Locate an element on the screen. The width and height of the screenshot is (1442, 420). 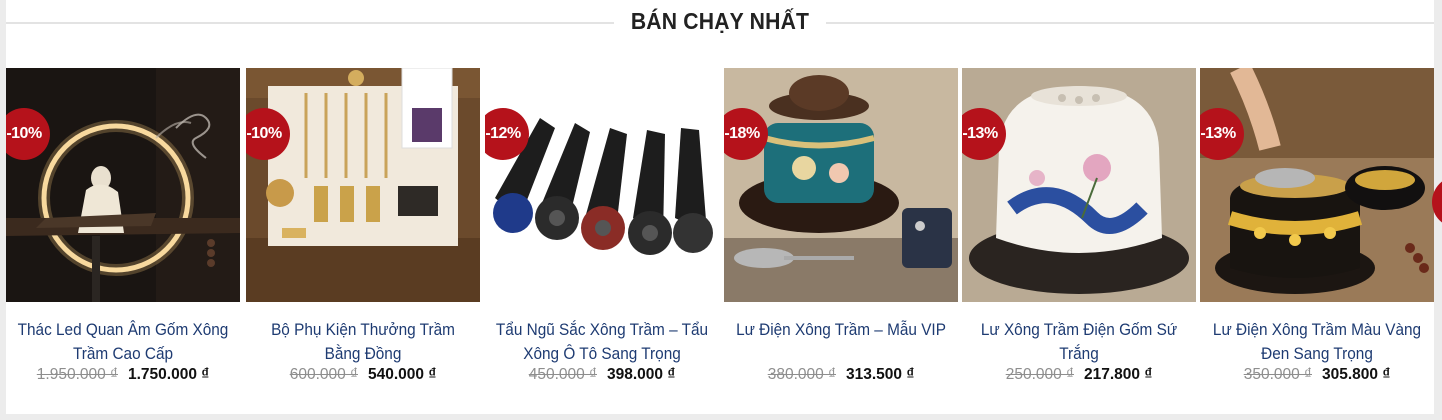
product-image: -12% is located at coordinates (602, 185).